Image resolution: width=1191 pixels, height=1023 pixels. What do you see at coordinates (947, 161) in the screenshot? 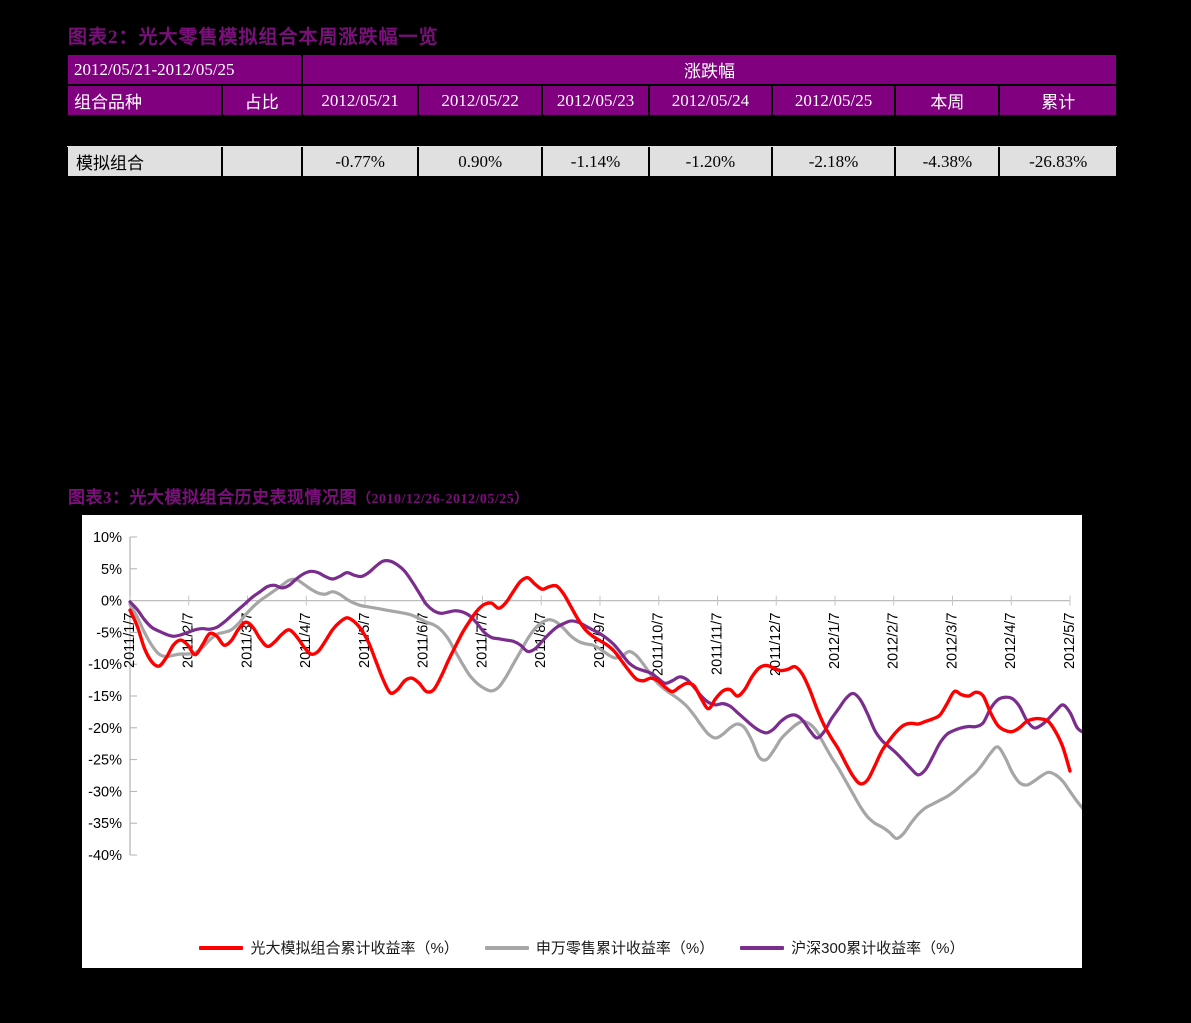
I see `cell-week: -4.38%` at bounding box center [947, 161].